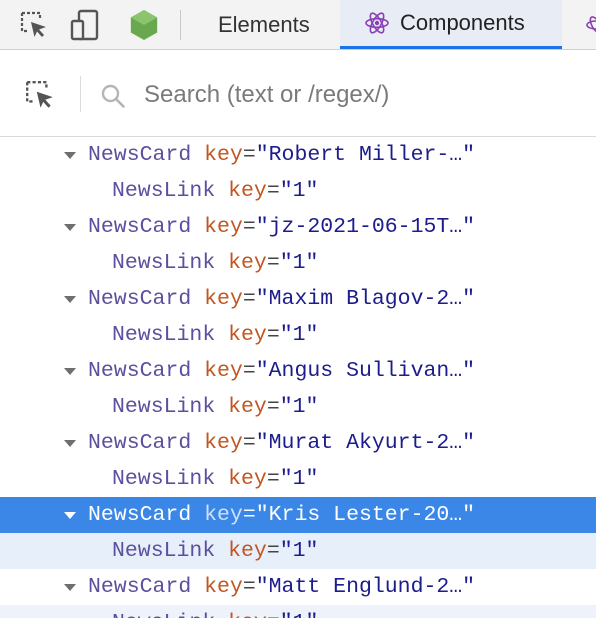  I want to click on tree-row-newscard: NewsCard key="jz-2021-06-15T…", so click(298, 227).